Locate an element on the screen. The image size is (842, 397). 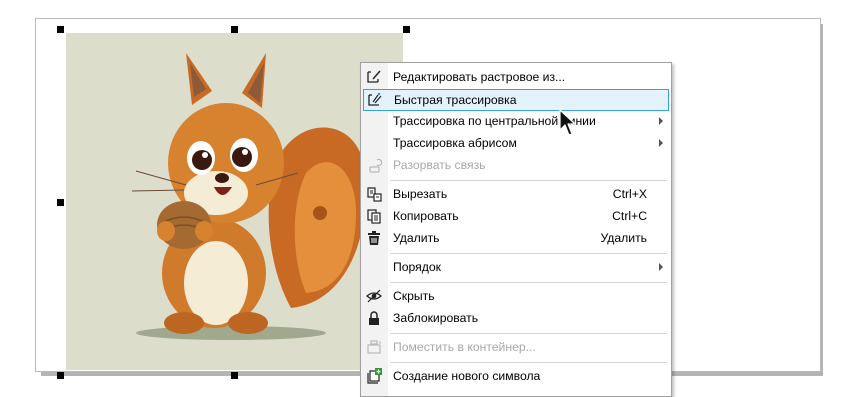
mouse-cursor-icon is located at coordinates (567, 122).